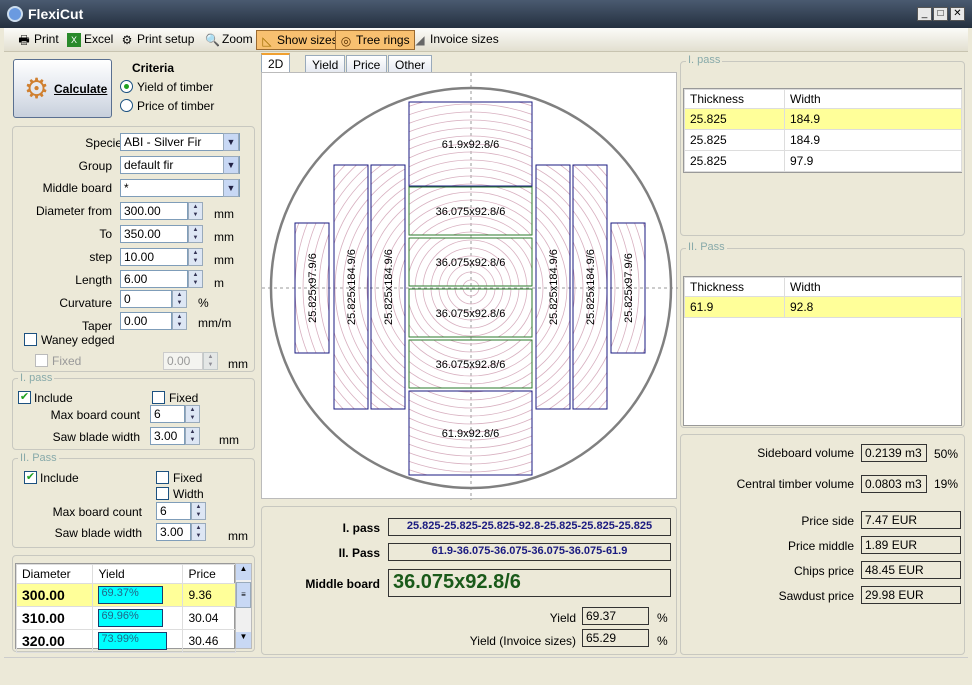 The height and width of the screenshot is (685, 972). Describe the element at coordinates (410, 64) in the screenshot. I see `tab-other: Other` at that location.